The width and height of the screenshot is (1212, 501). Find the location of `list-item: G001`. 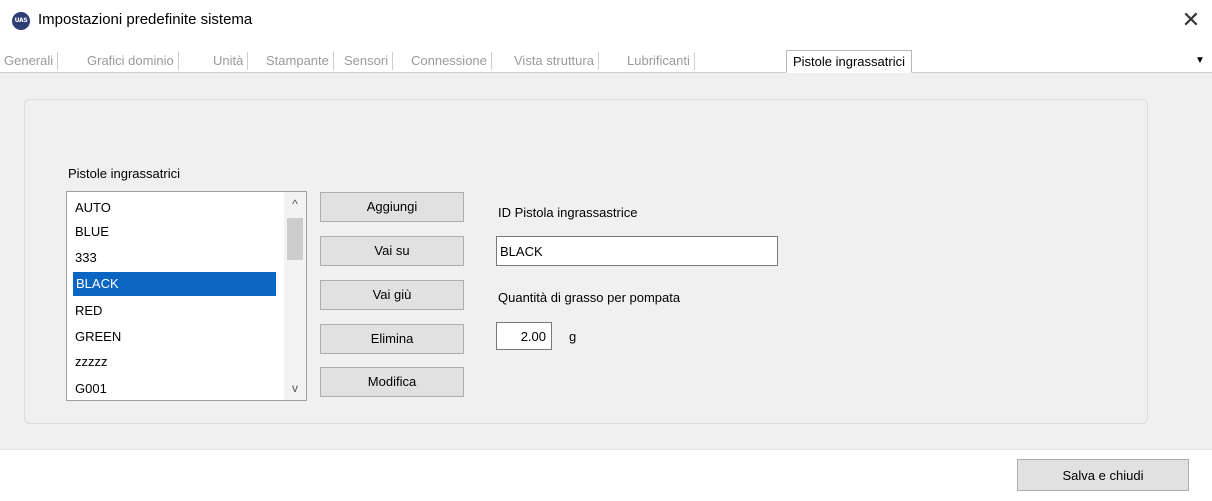

list-item: G001 is located at coordinates (177, 388).